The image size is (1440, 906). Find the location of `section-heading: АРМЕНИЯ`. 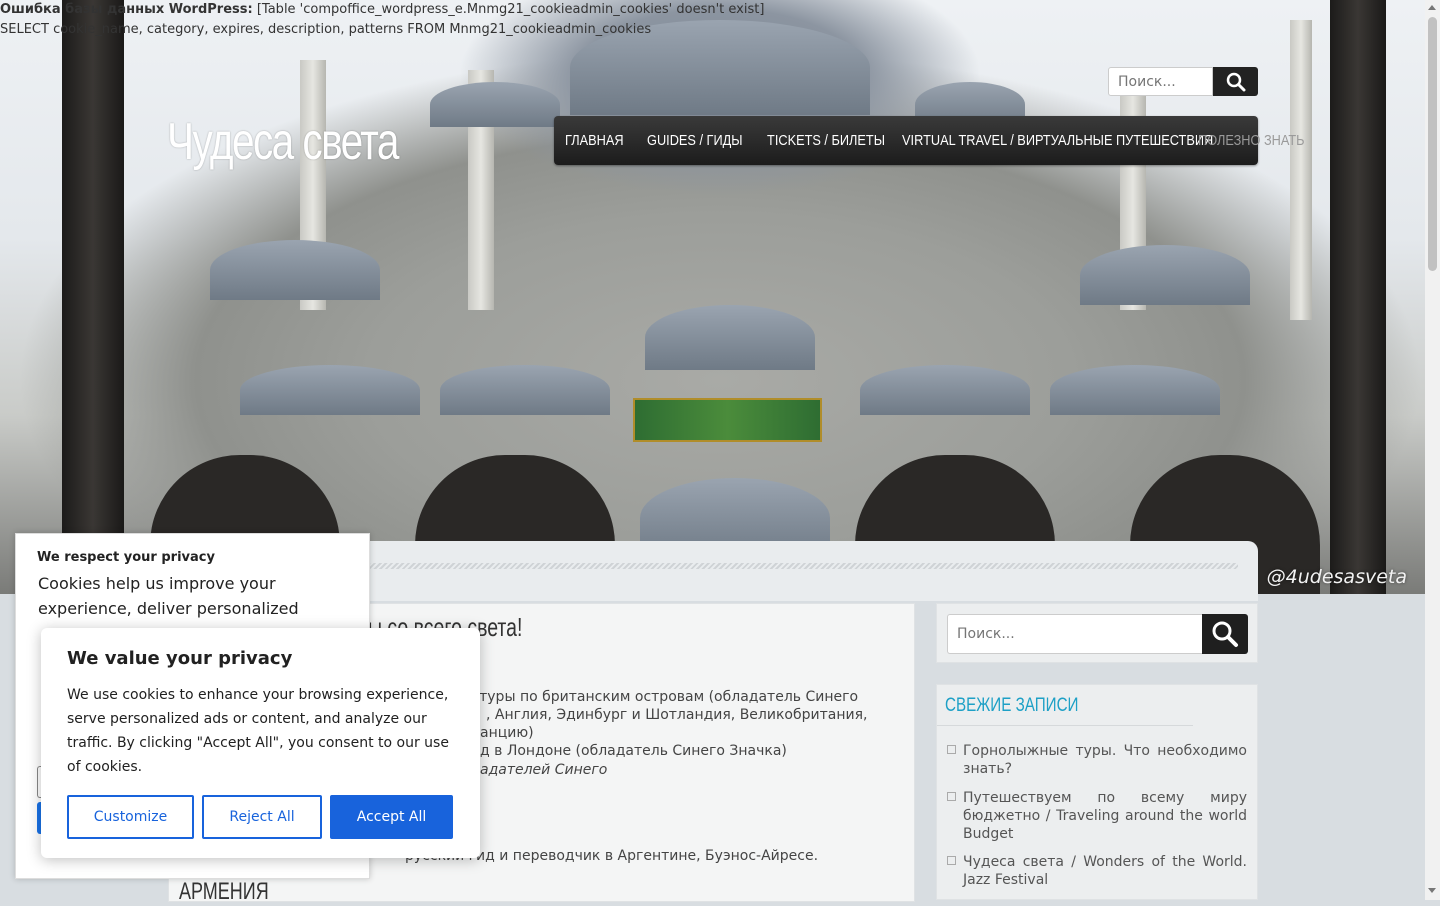

section-heading: АРМЕНИЯ is located at coordinates (224, 891).